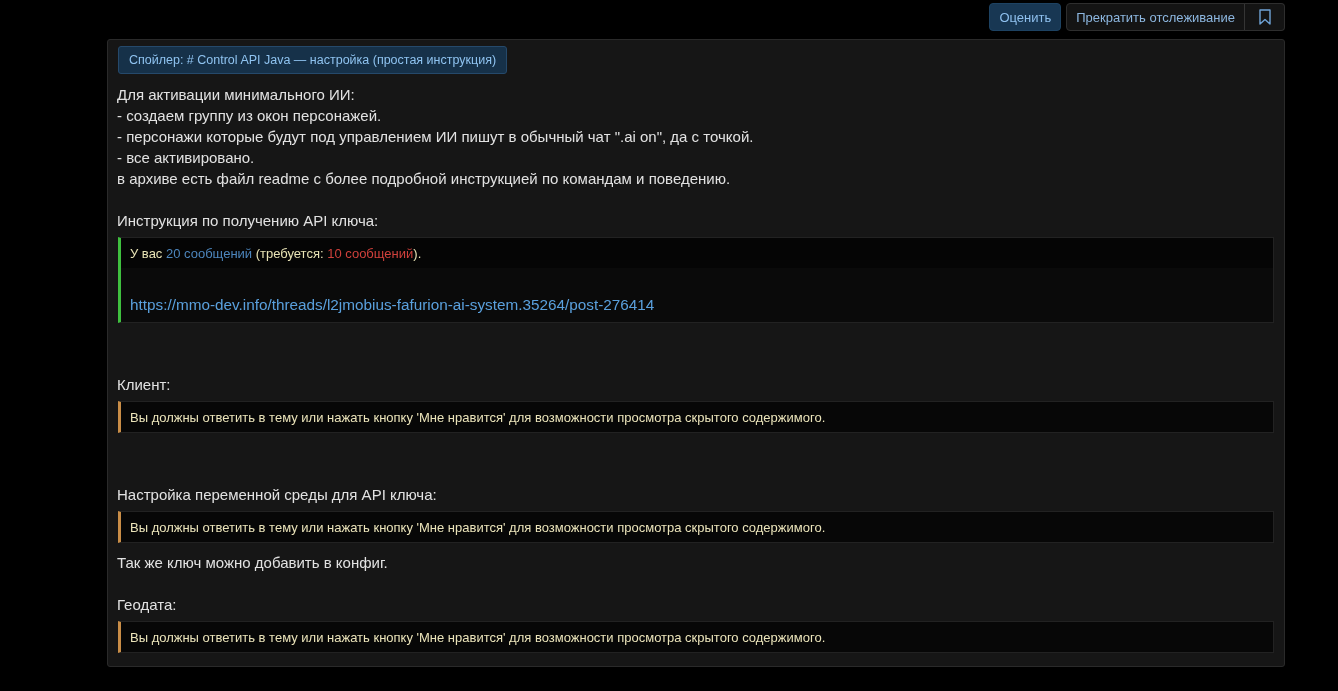 The image size is (1338, 691). Describe the element at coordinates (253, 563) in the screenshot. I see `post-text: Так же ключ можно добавить в конфиг.` at that location.